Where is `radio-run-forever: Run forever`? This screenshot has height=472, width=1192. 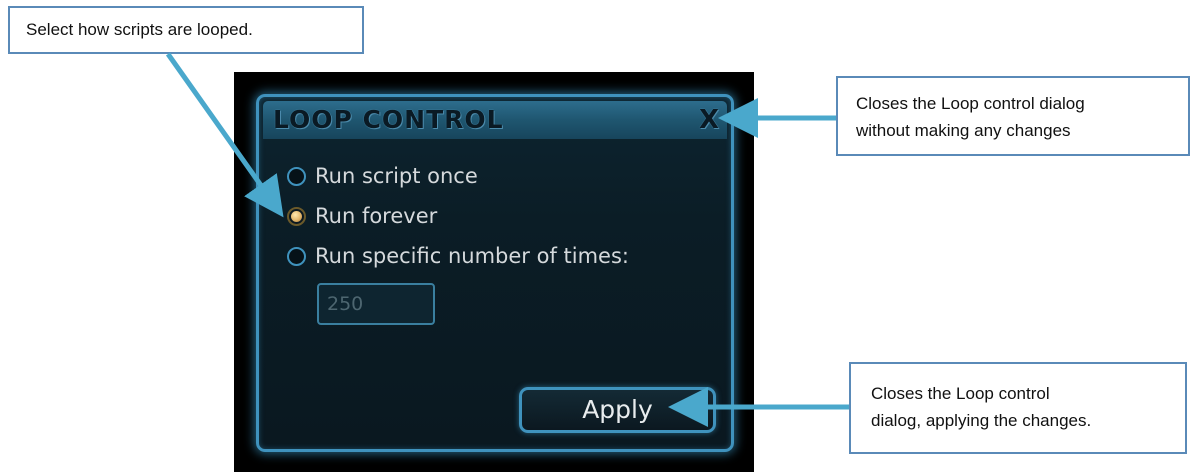 radio-run-forever: Run forever is located at coordinates (362, 216).